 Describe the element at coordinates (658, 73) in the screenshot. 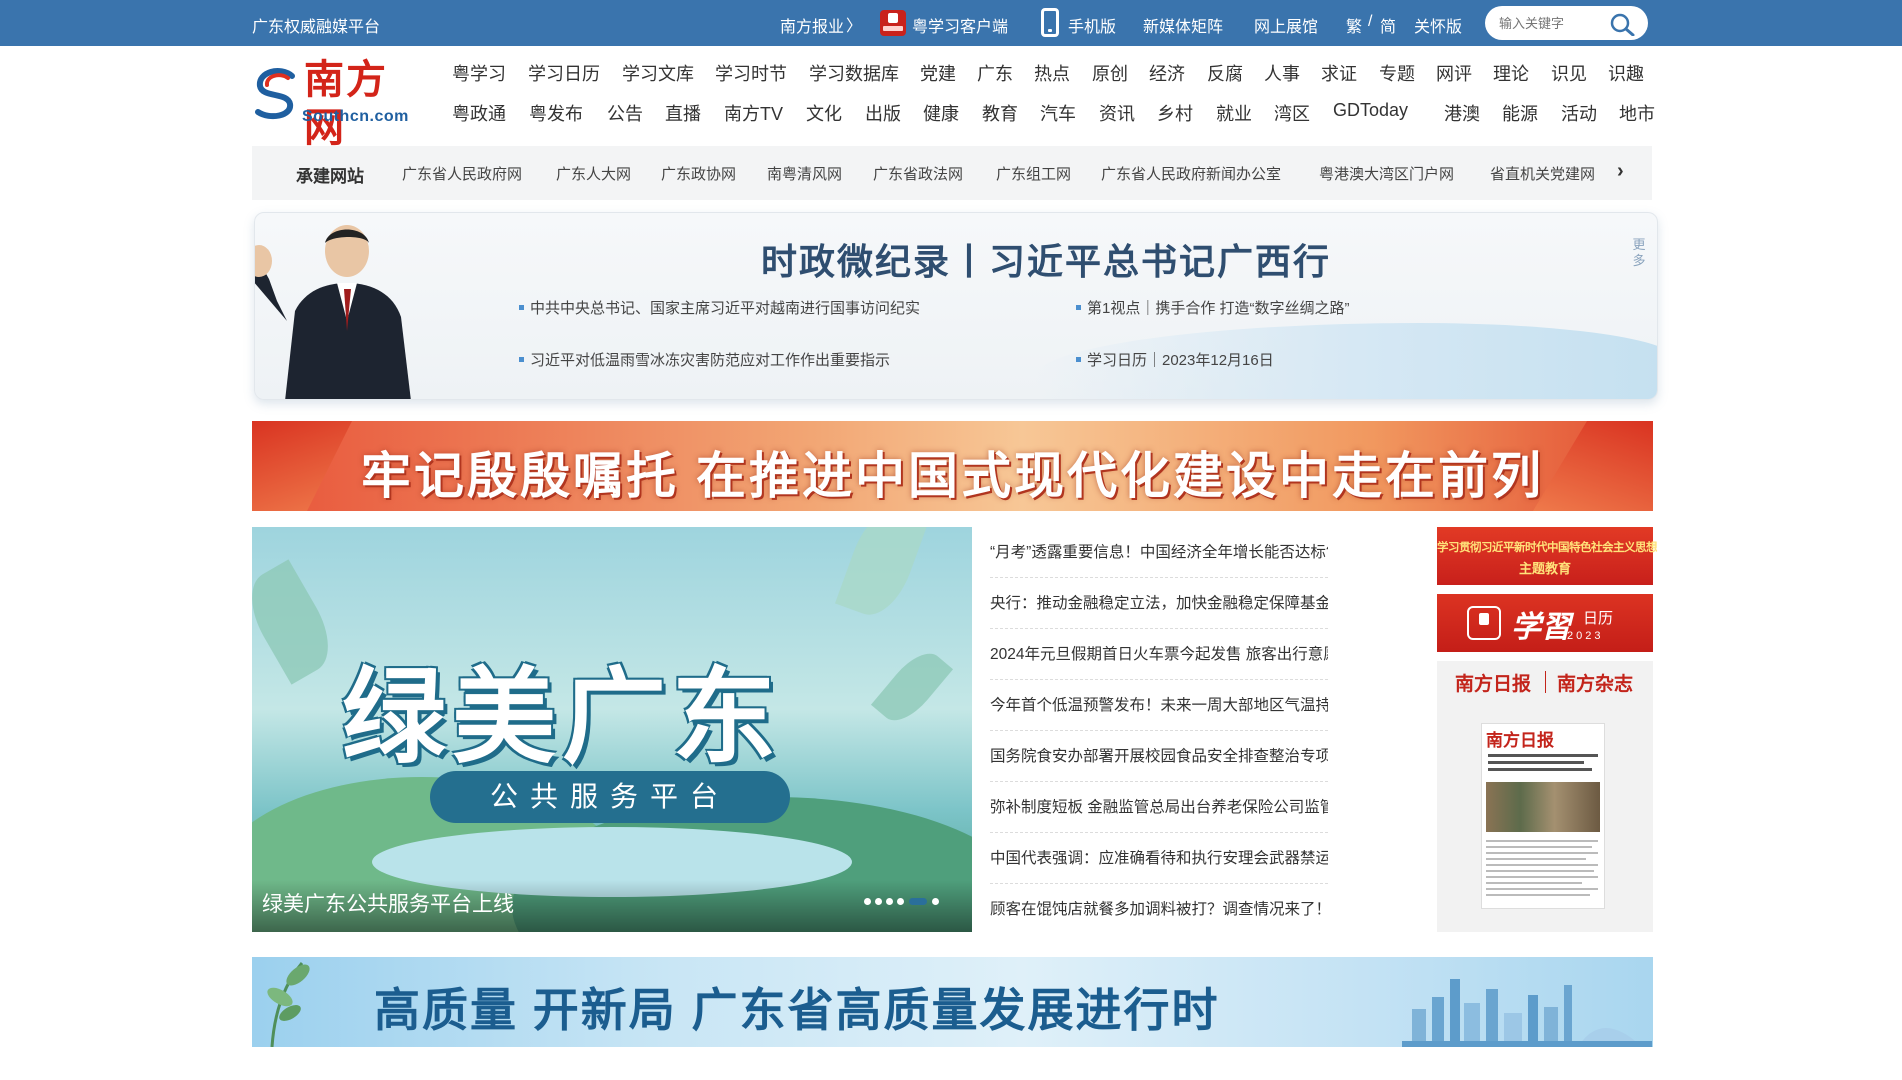

I see `nav-study-library: 学习文库` at that location.